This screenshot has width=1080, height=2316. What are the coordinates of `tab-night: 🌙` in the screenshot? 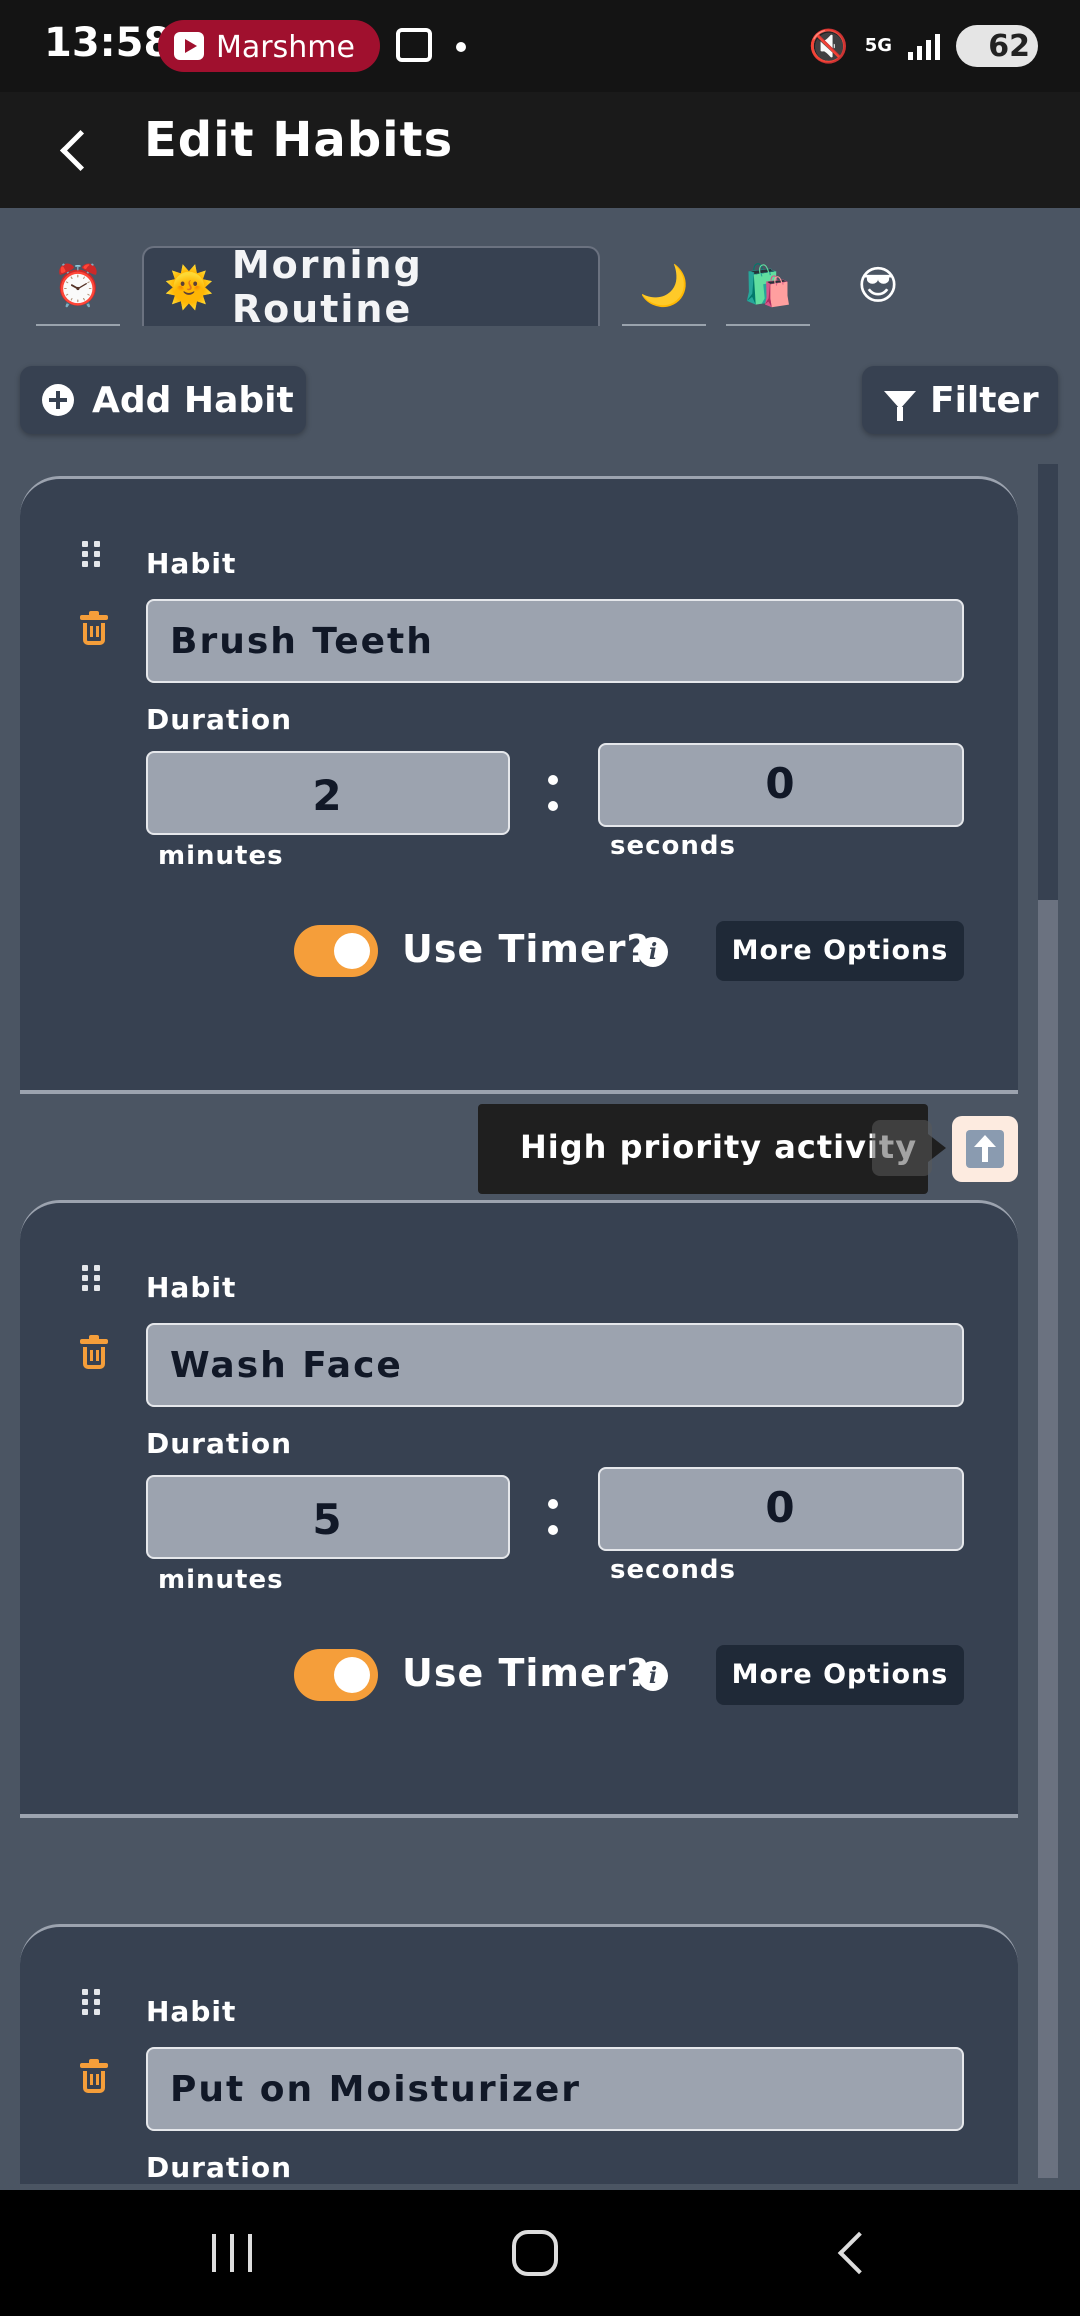 It's located at (664, 286).